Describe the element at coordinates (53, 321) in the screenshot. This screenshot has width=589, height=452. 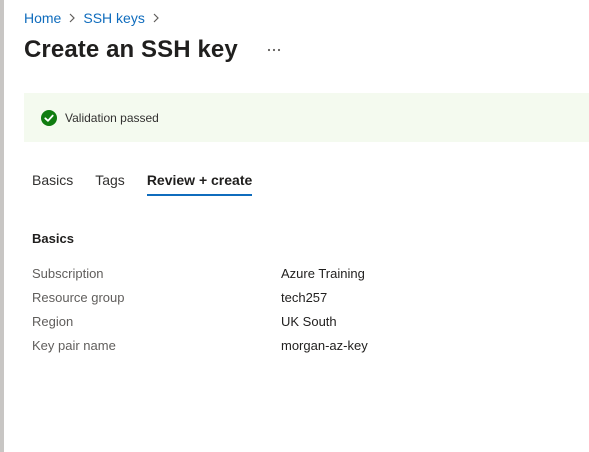
I see `detail-label: Region` at that location.